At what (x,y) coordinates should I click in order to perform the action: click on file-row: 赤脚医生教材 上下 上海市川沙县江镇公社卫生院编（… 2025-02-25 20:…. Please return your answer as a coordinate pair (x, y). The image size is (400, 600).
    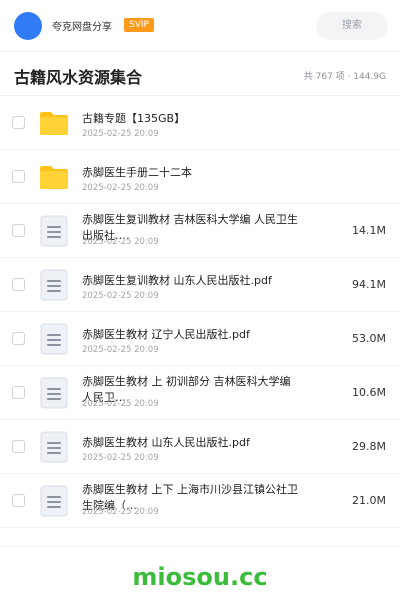
    Looking at the image, I should click on (200, 501).